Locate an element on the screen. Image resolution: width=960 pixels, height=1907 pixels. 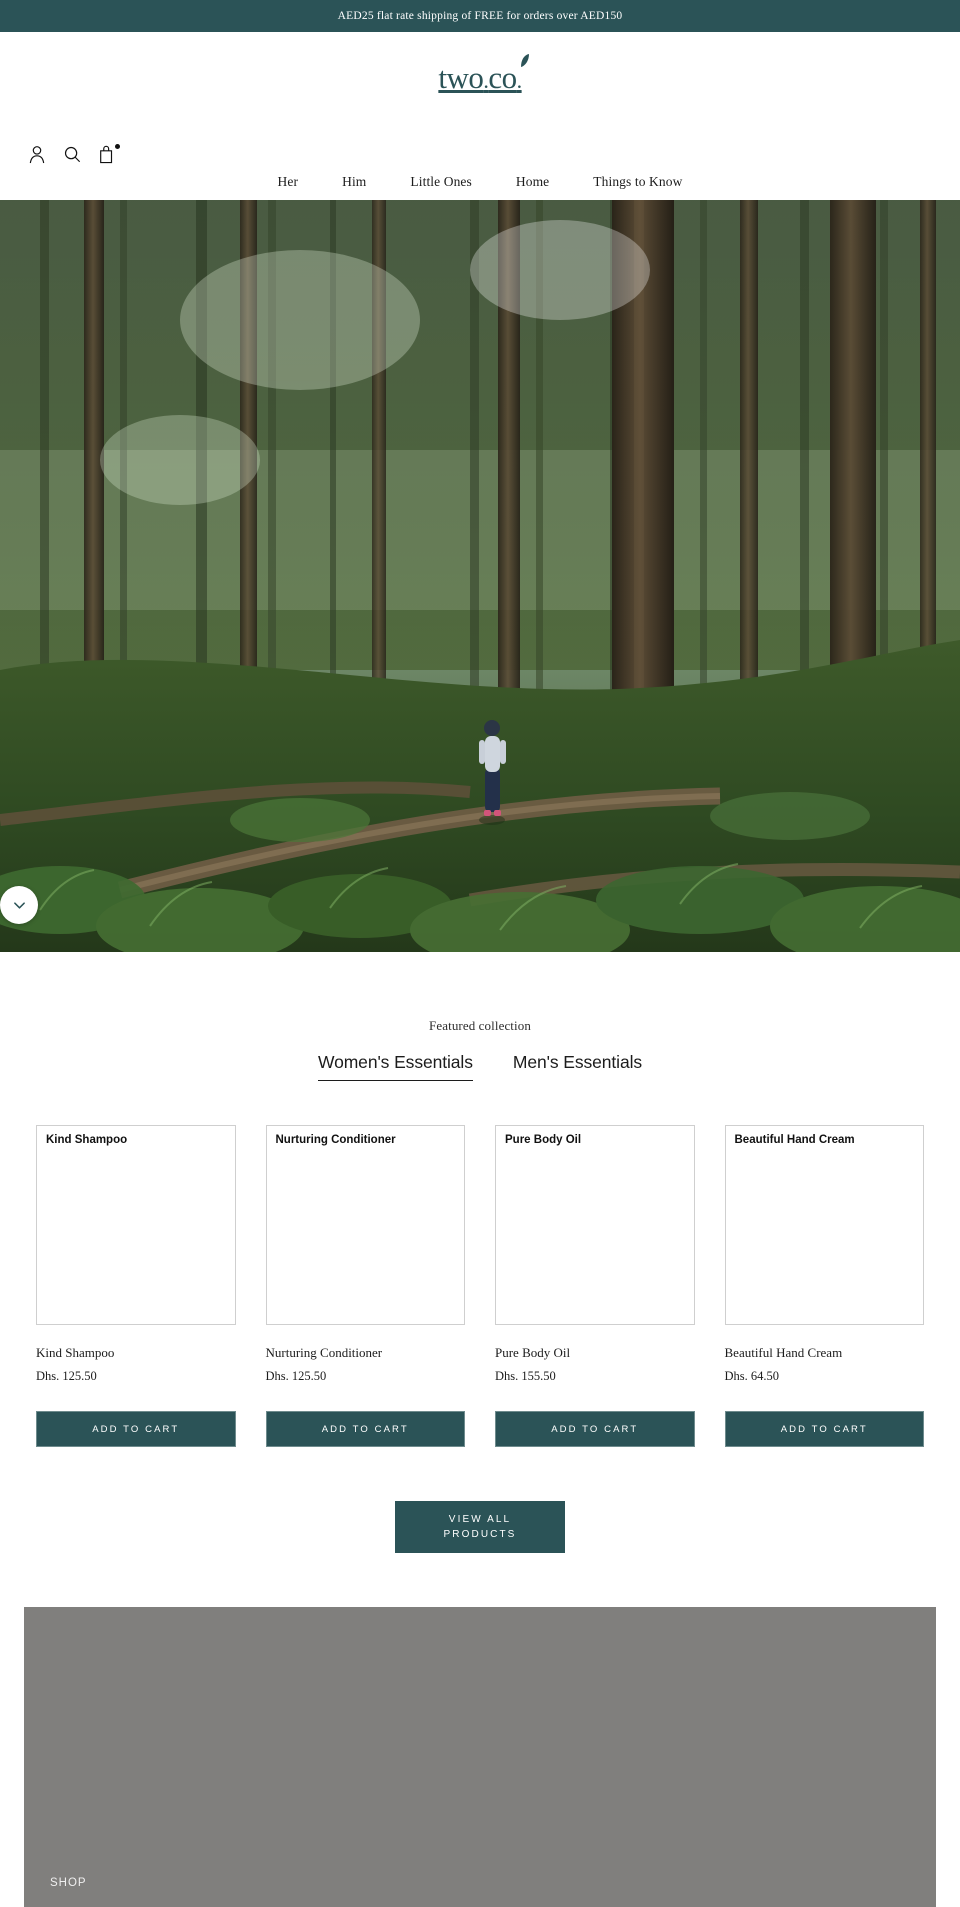
header-utility-icons is located at coordinates (74, 154).